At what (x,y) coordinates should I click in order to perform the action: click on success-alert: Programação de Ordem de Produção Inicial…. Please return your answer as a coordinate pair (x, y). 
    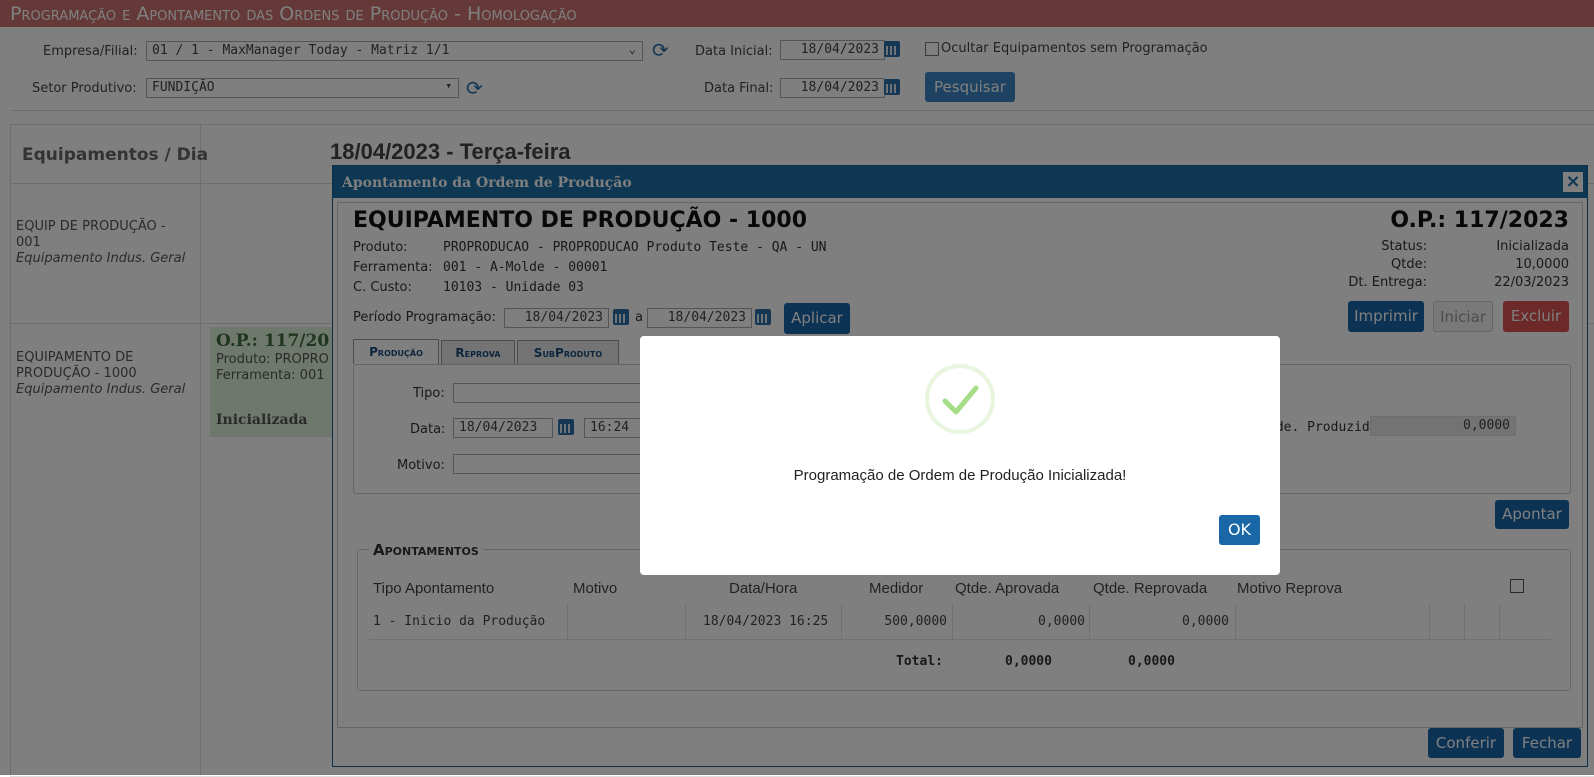
    Looking at the image, I should click on (960, 455).